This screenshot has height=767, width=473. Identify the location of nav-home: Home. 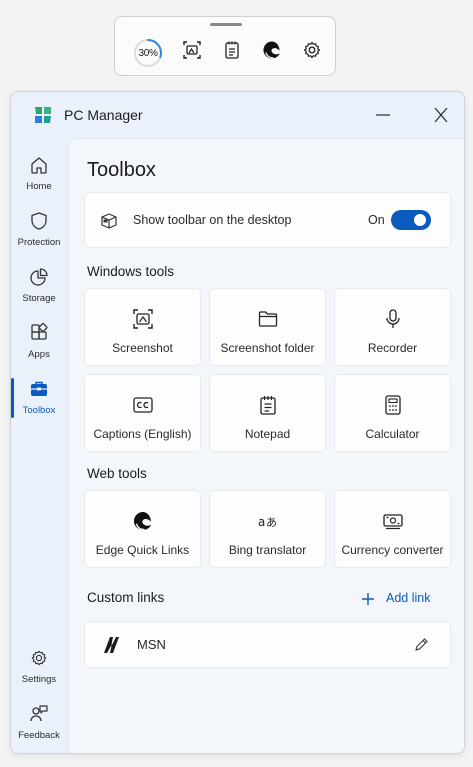
(39, 182).